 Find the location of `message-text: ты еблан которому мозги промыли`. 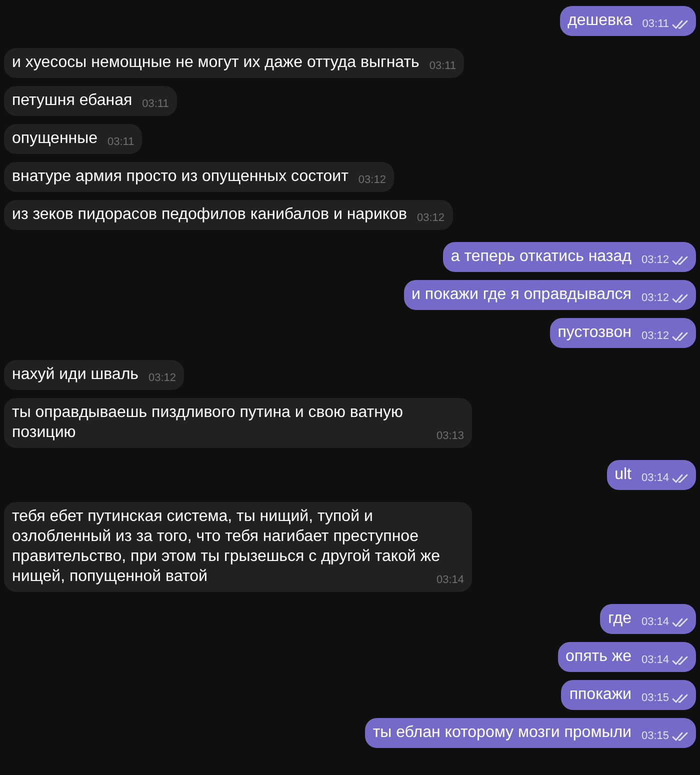

message-text: ты еблан которому мозги промыли is located at coordinates (502, 732).